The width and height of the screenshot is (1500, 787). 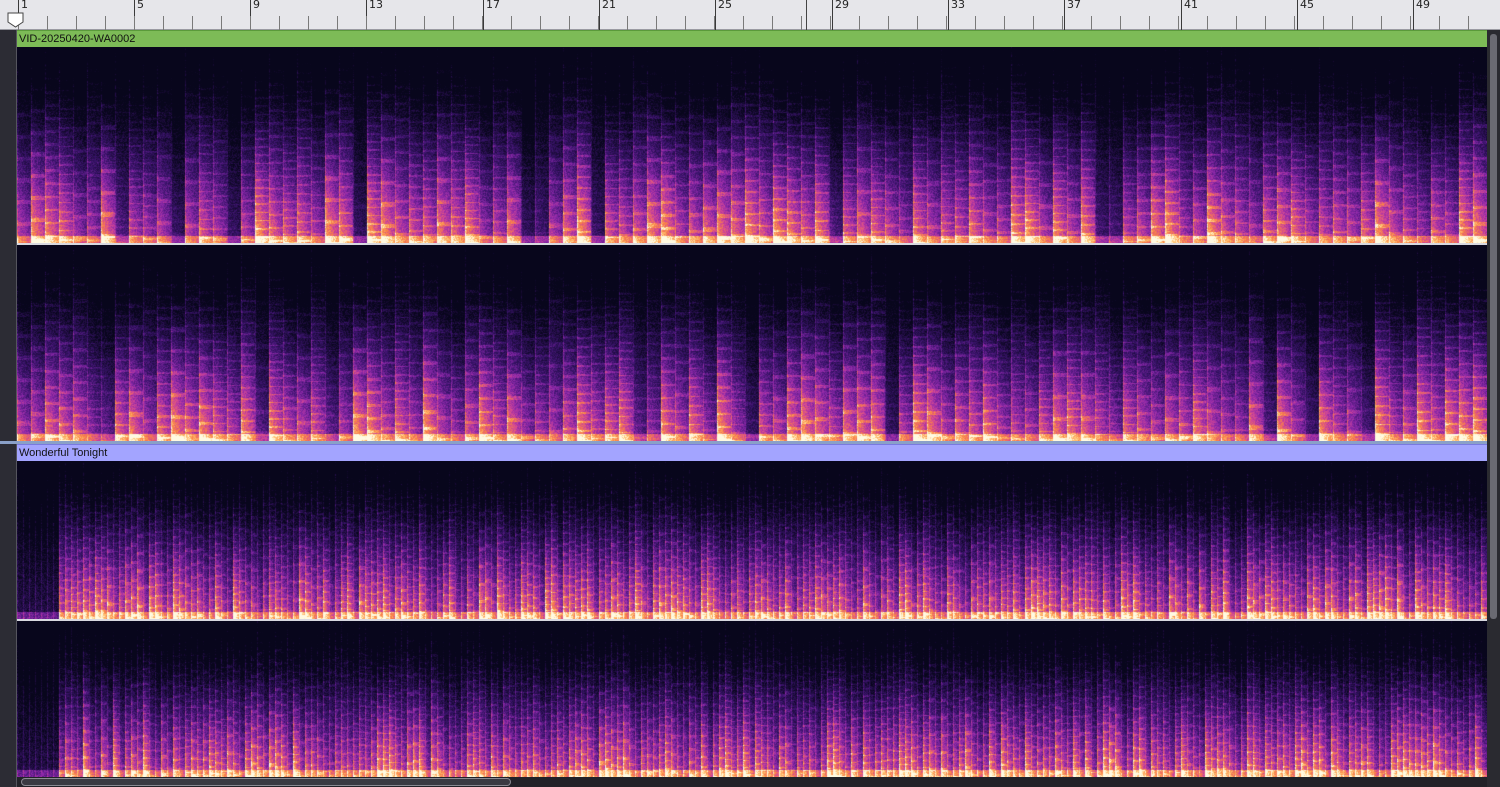 I want to click on ruler-label: 41, so click(x=1191, y=5).